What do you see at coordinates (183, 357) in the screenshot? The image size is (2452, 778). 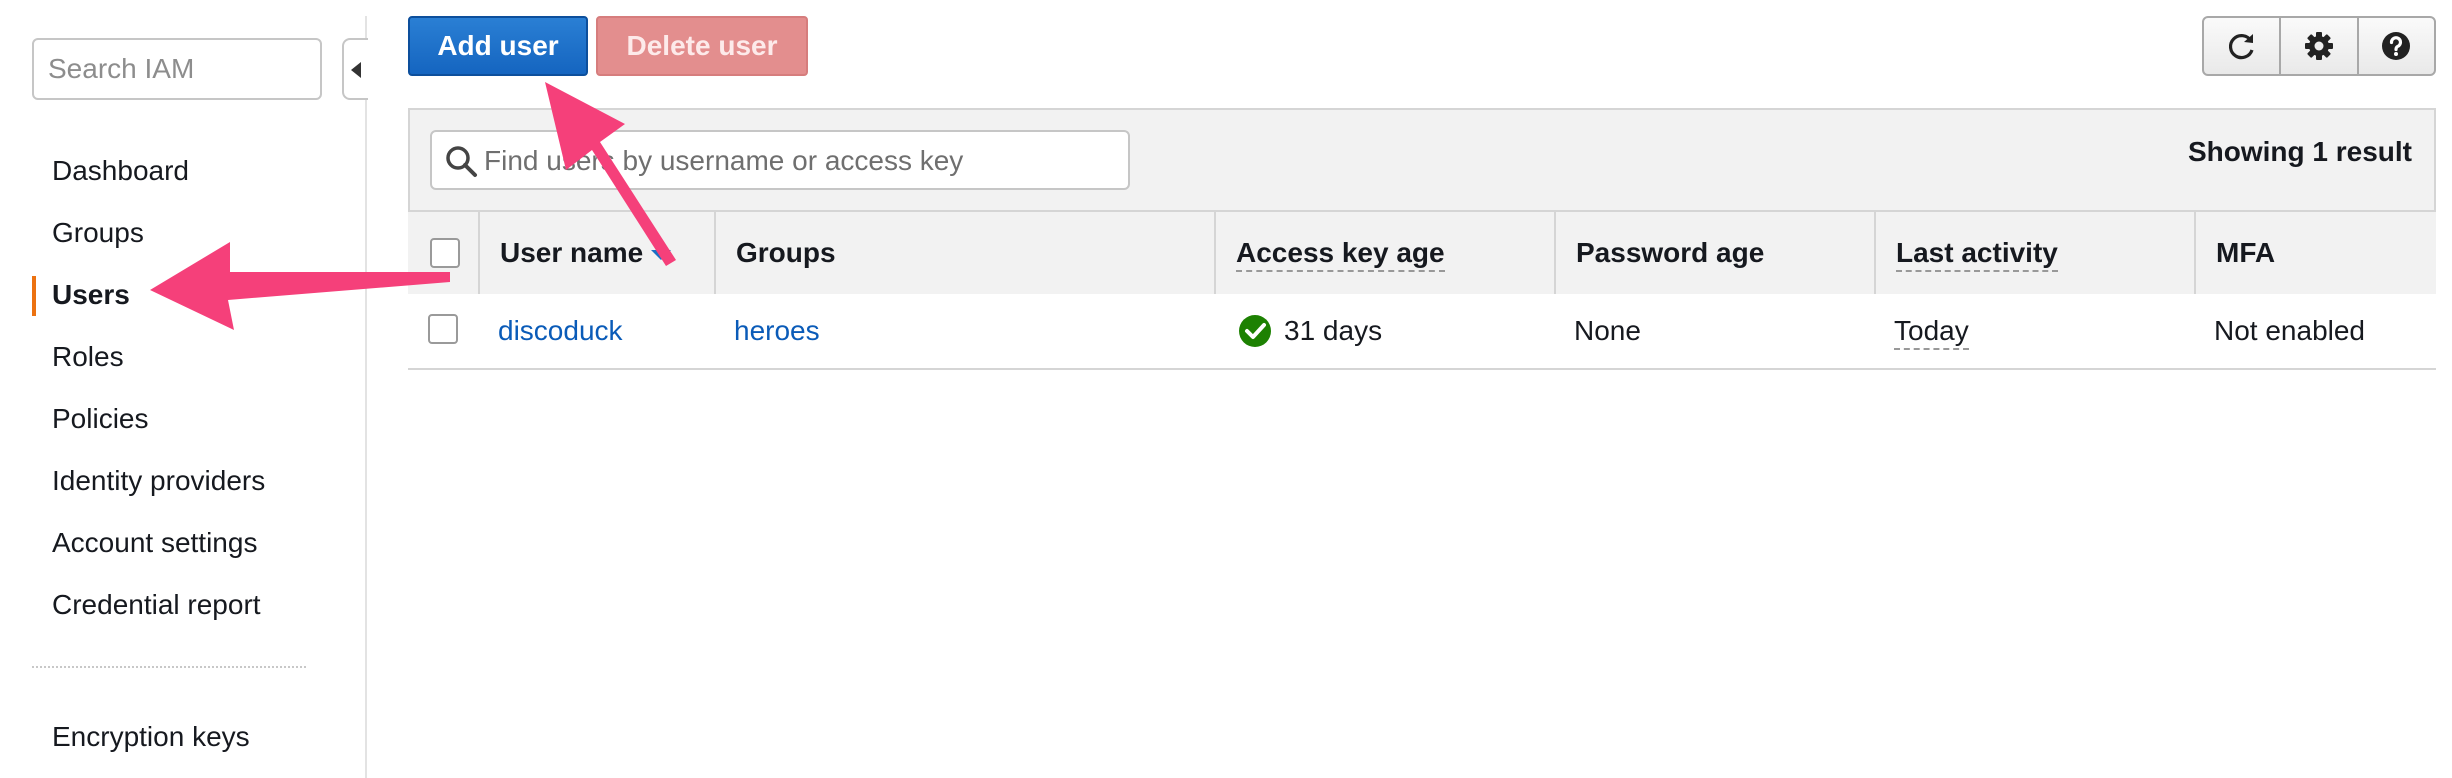 I see `sidebar-item-roles: Roles` at bounding box center [183, 357].